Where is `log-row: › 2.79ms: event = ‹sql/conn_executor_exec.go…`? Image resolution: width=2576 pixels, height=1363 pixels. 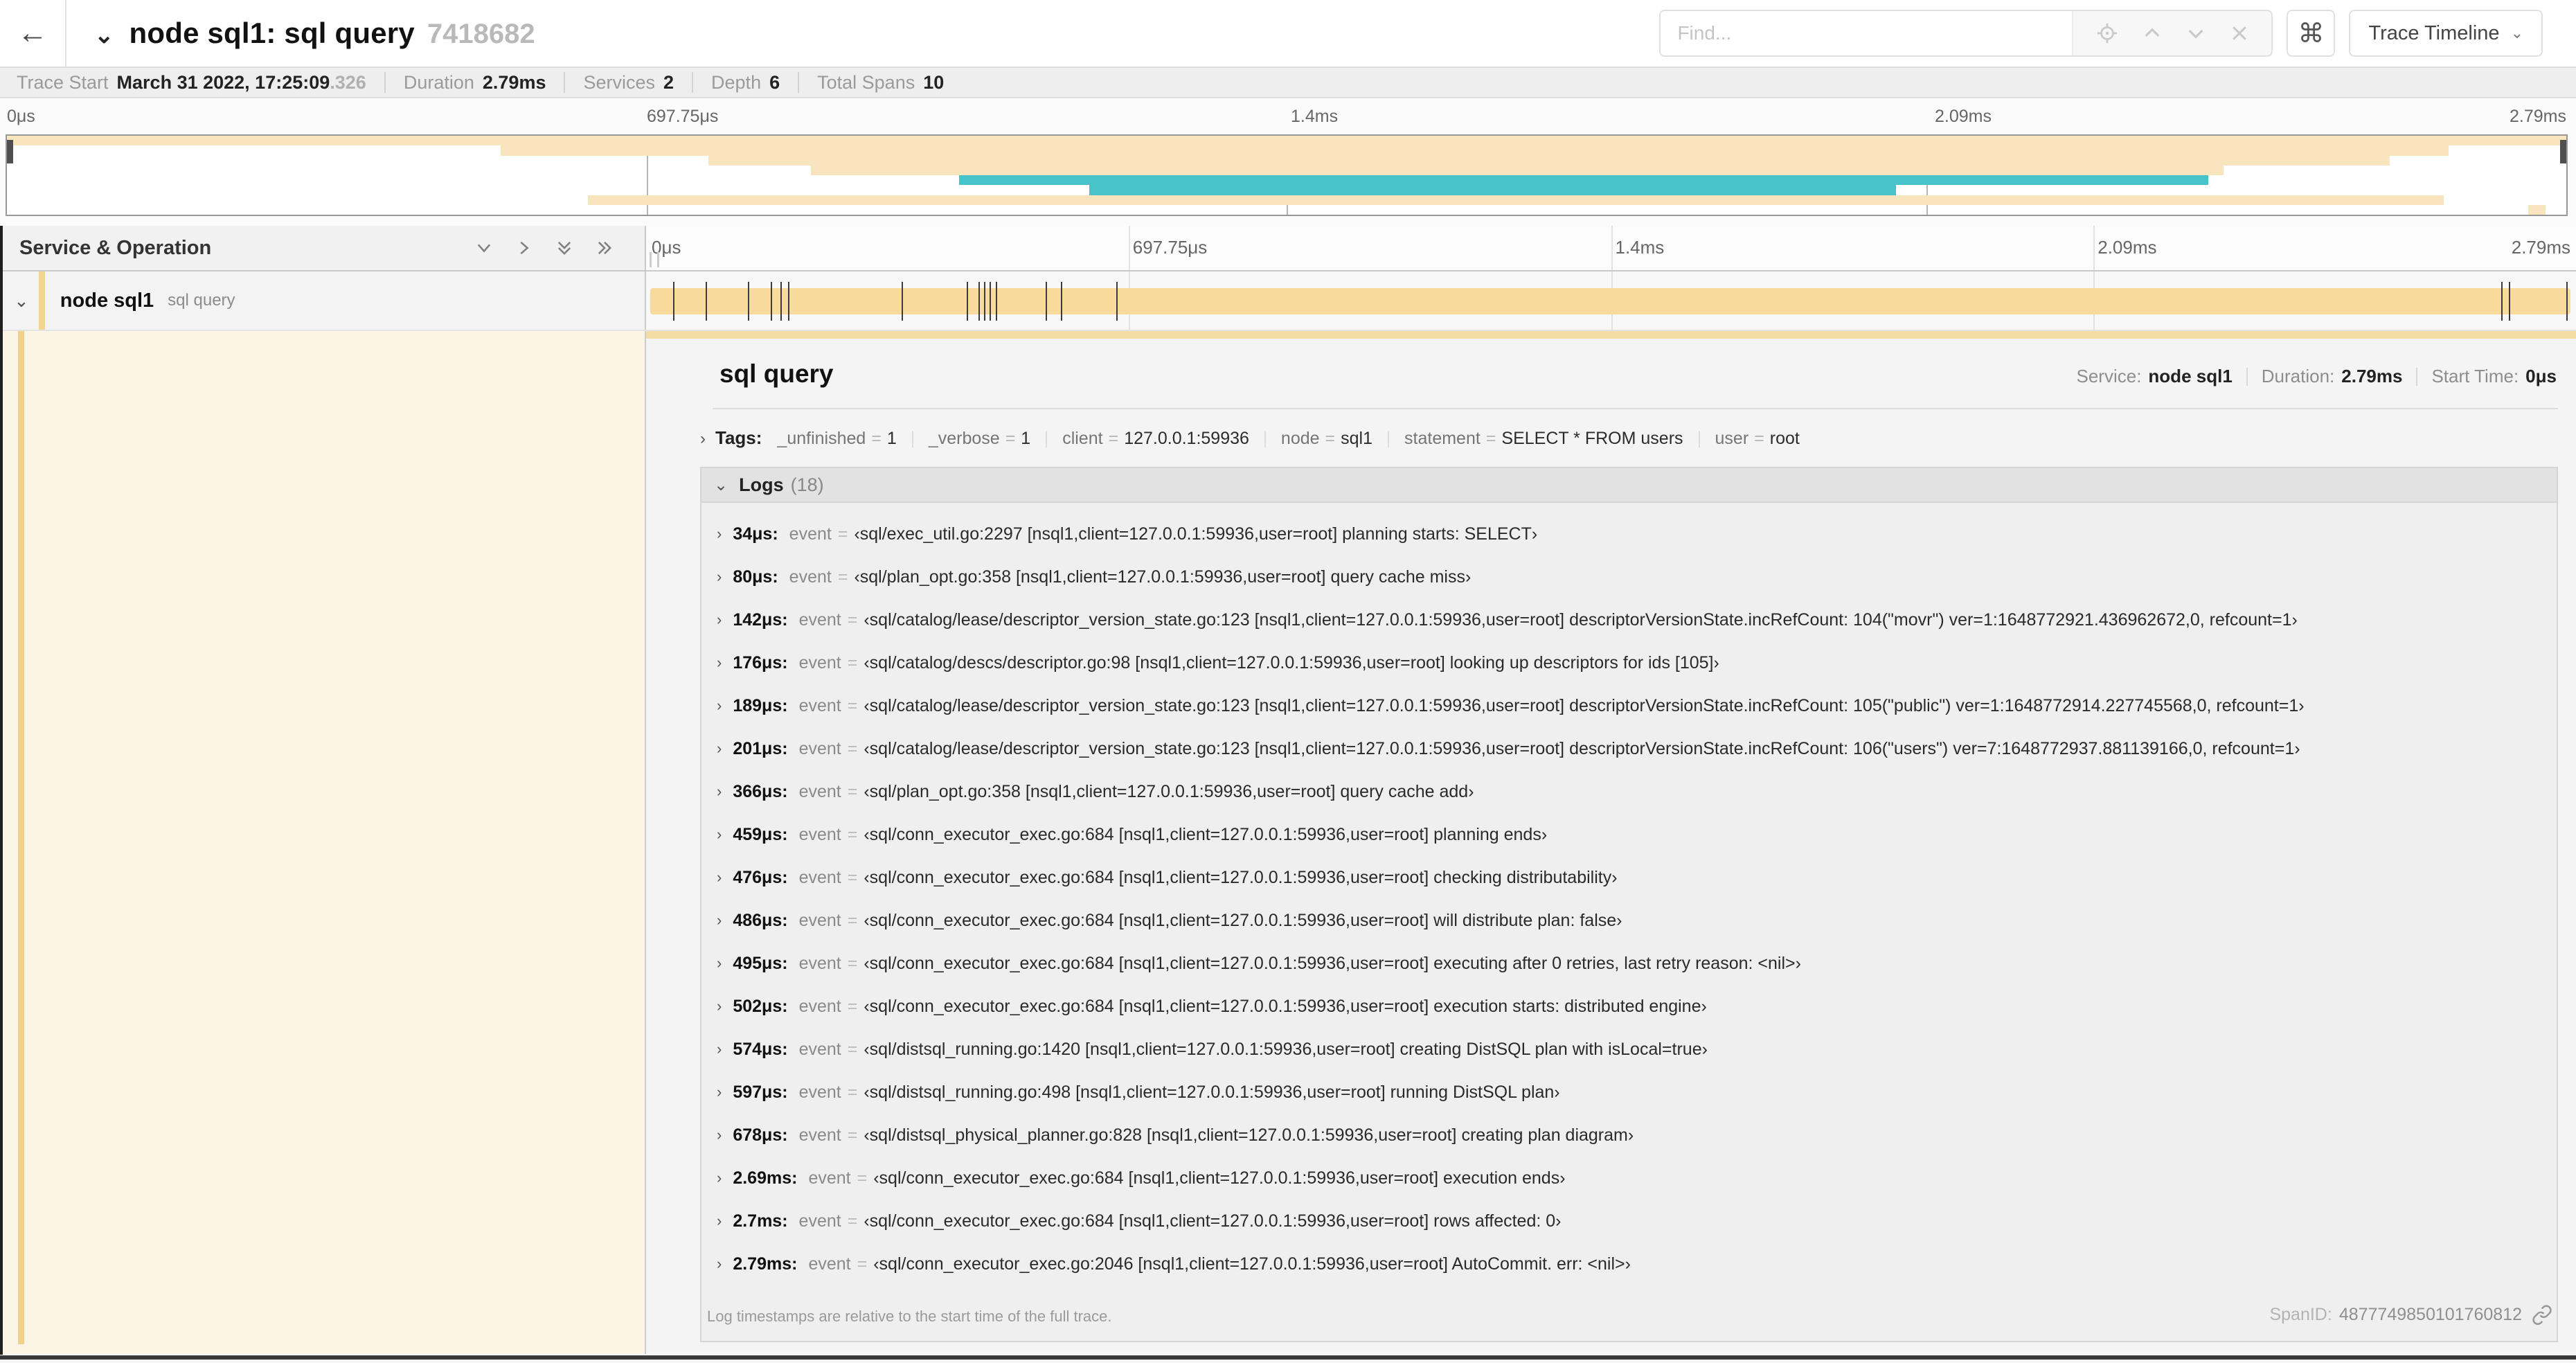
log-row: › 2.79ms: event = ‹sql/conn_executor_exec.go… is located at coordinates (1628, 1263).